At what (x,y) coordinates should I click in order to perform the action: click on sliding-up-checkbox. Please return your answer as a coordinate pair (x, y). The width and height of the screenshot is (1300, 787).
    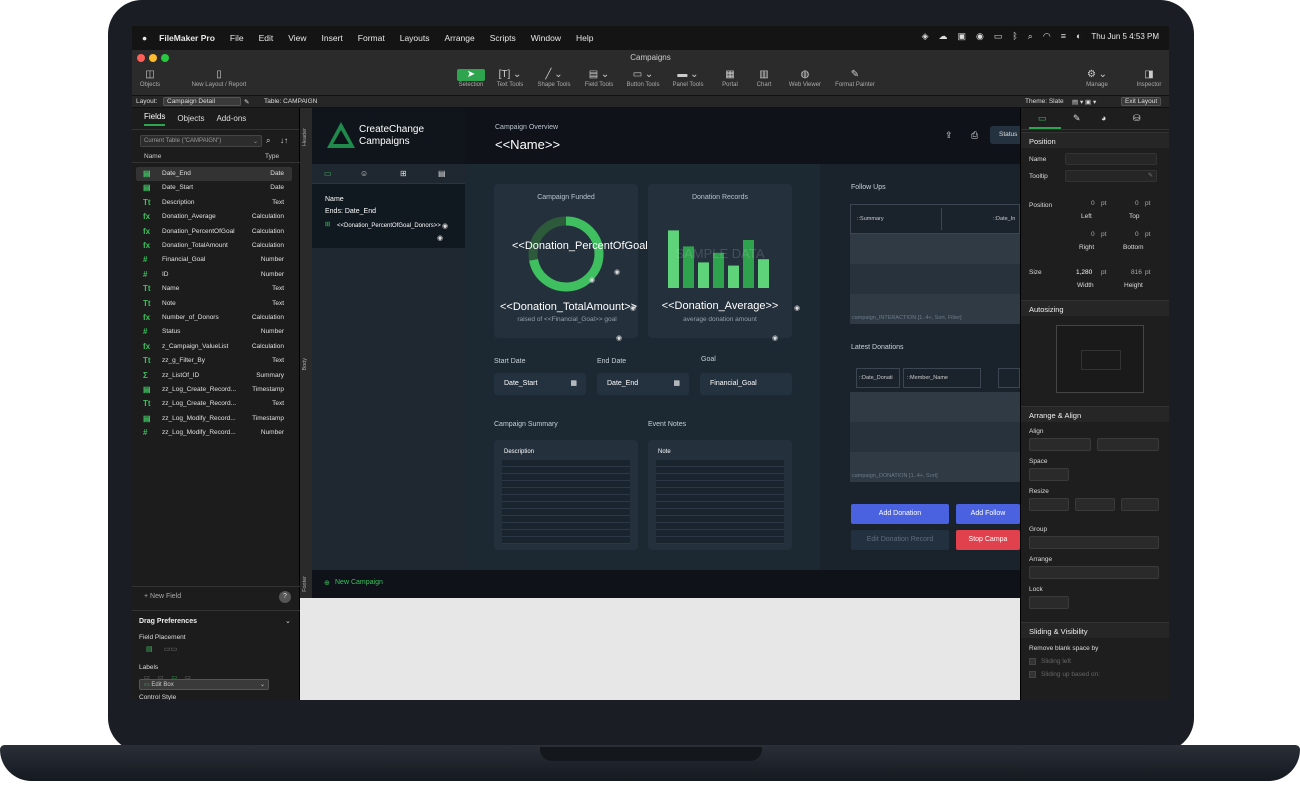
    Looking at the image, I should click on (1032, 674).